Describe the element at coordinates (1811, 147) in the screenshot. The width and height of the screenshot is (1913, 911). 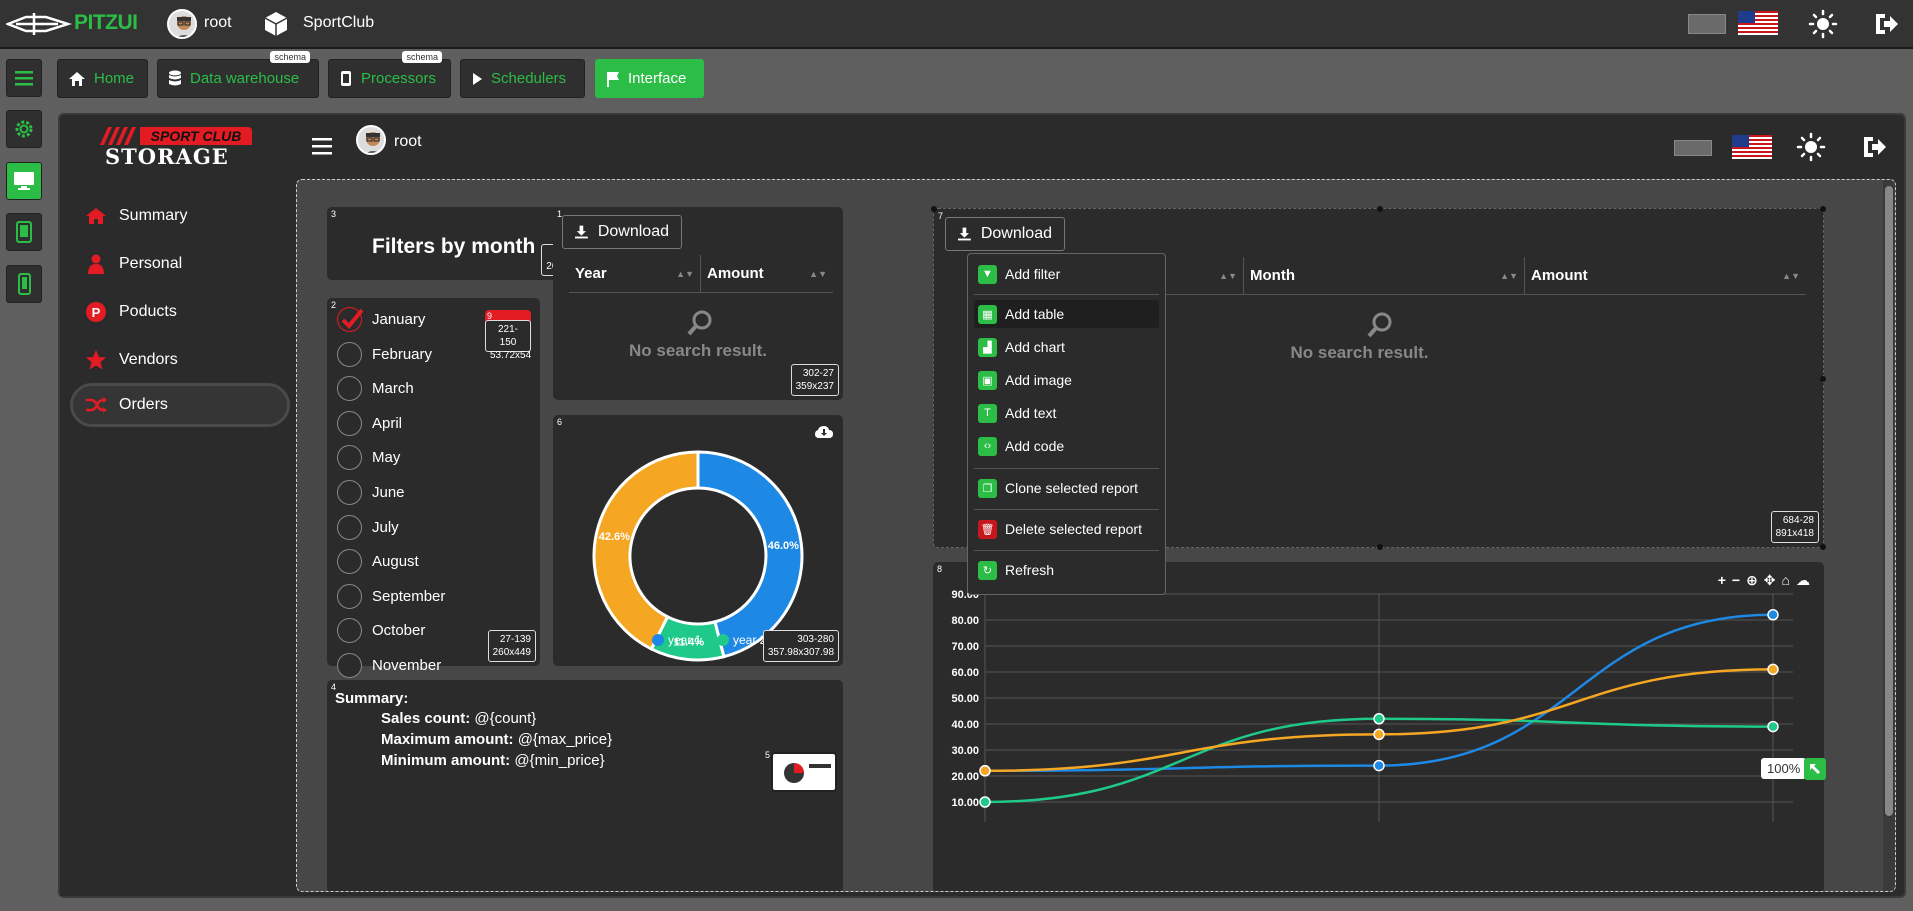
I see `app-theme-sun-icon` at that location.